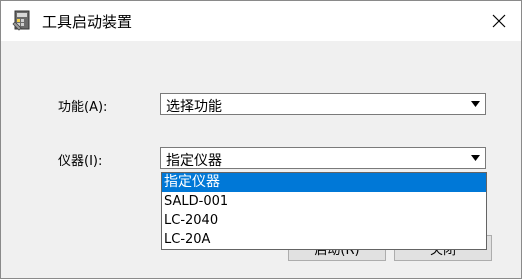 The image size is (522, 279). What do you see at coordinates (324, 220) in the screenshot?
I see `dropdown-option: LC-2040` at bounding box center [324, 220].